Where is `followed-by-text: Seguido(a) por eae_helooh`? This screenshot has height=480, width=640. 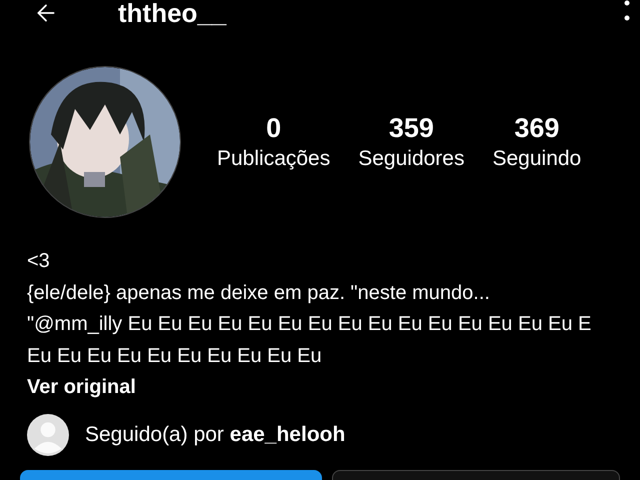 followed-by-text: Seguido(a) por eae_helooh is located at coordinates (215, 435).